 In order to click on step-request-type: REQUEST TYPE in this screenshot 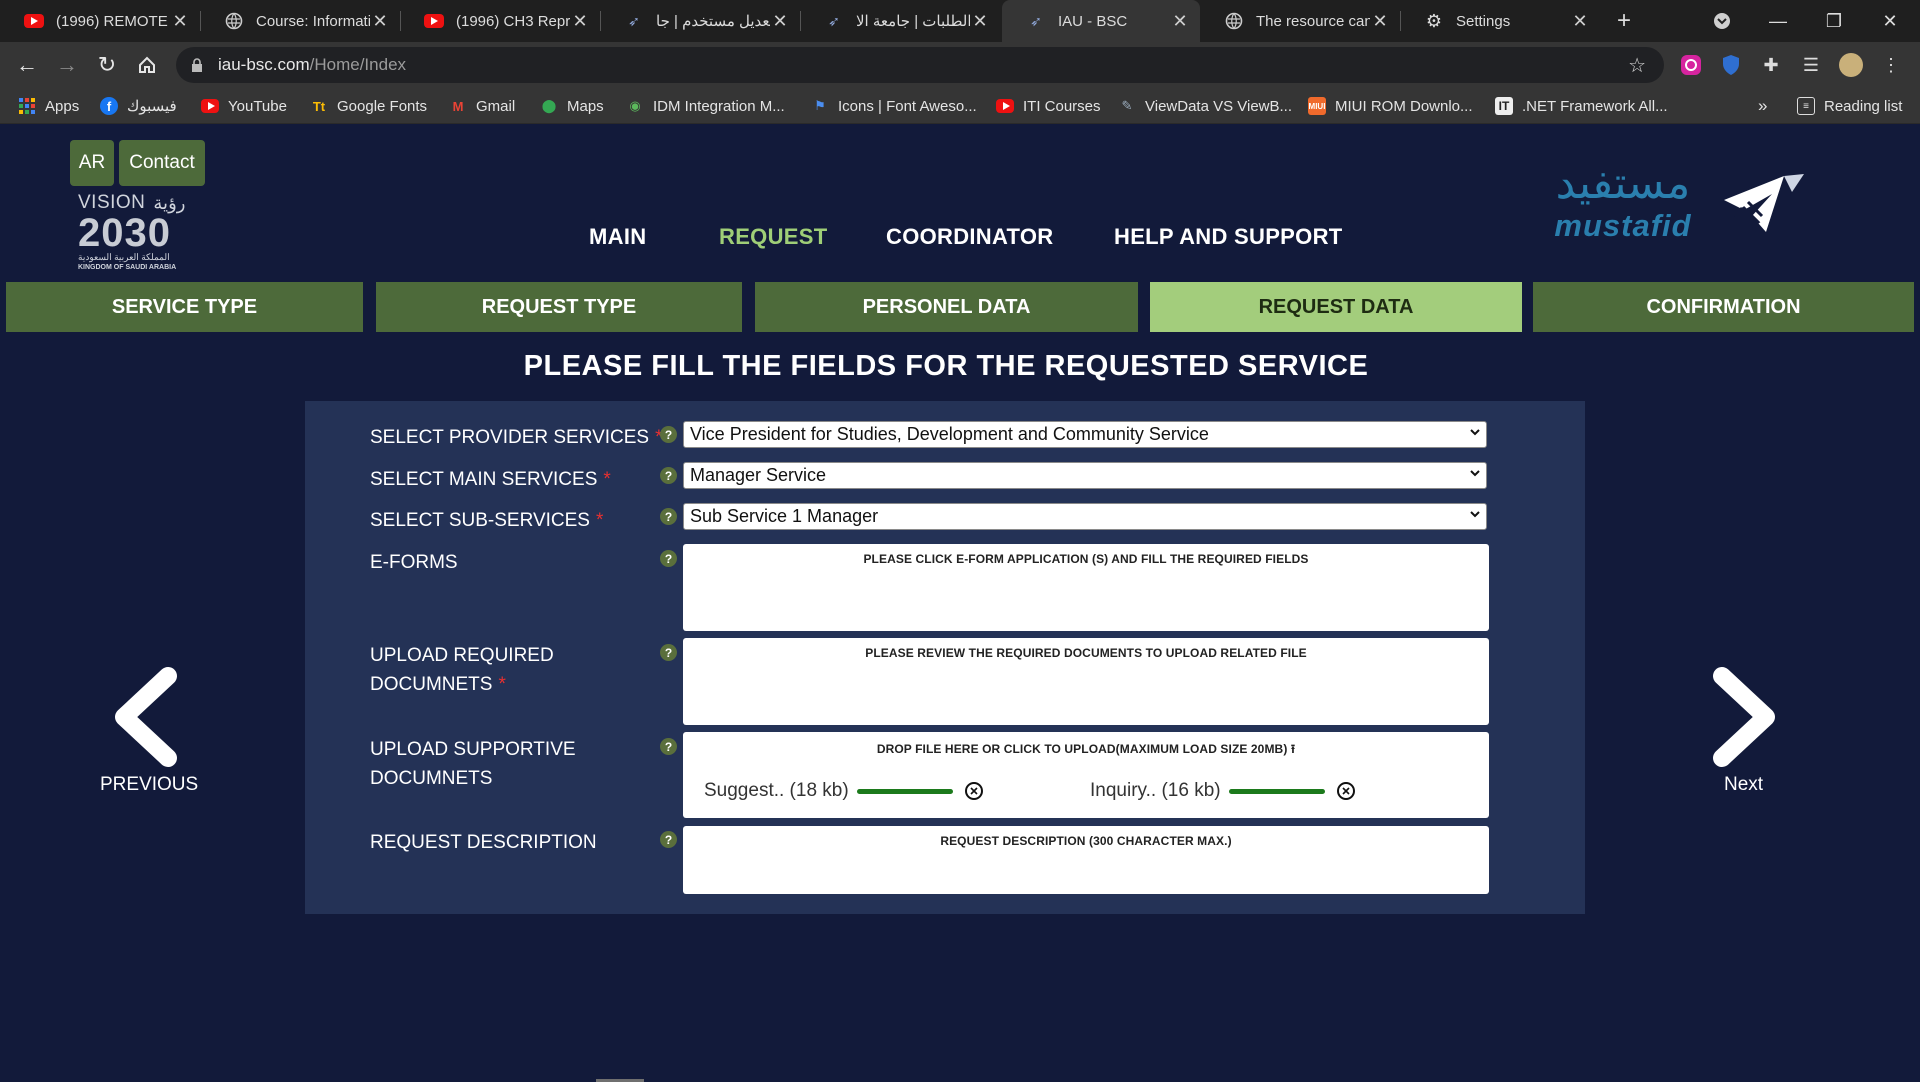, I will do `click(559, 307)`.